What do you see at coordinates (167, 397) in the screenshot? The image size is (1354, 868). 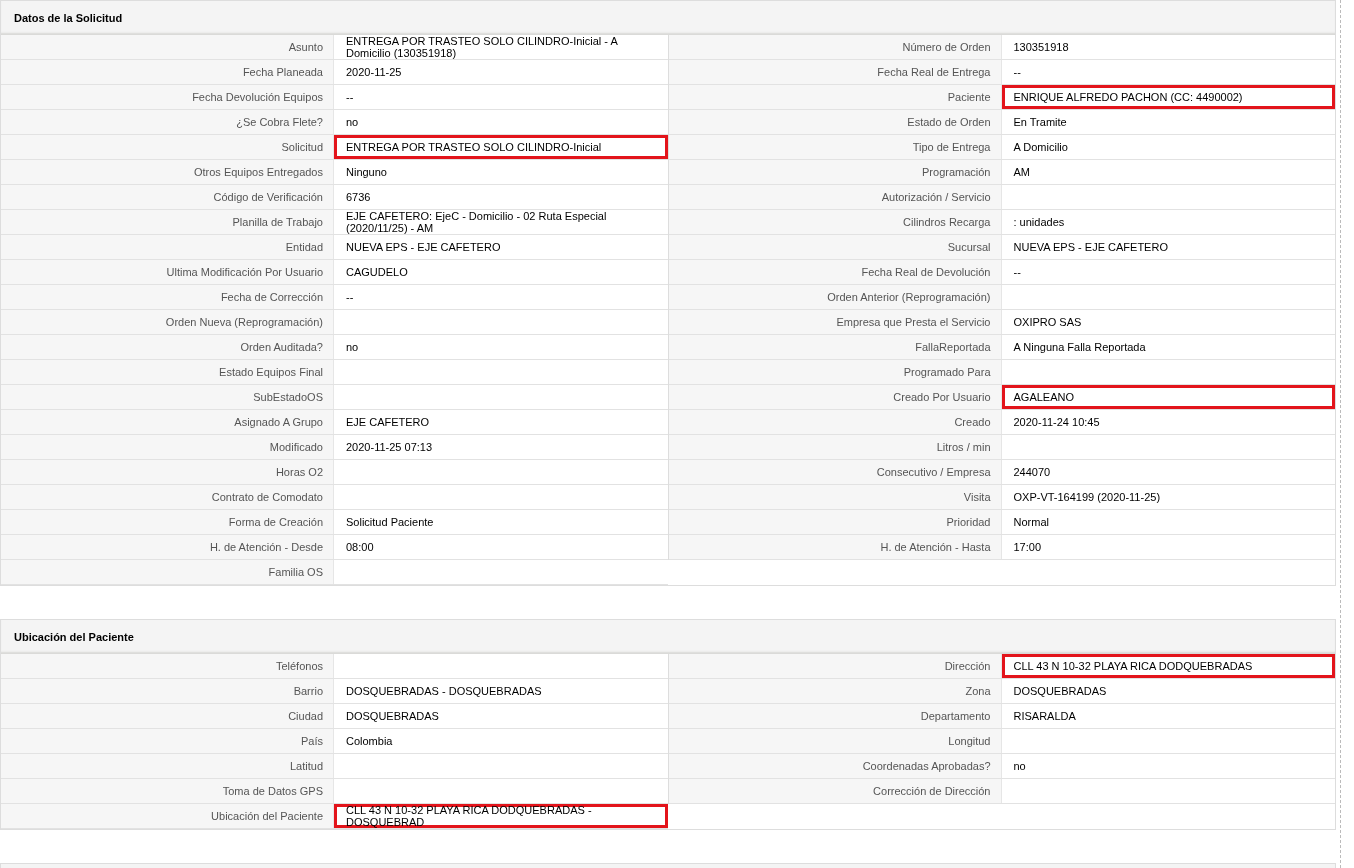 I see `field-label: SubEstadoOS` at bounding box center [167, 397].